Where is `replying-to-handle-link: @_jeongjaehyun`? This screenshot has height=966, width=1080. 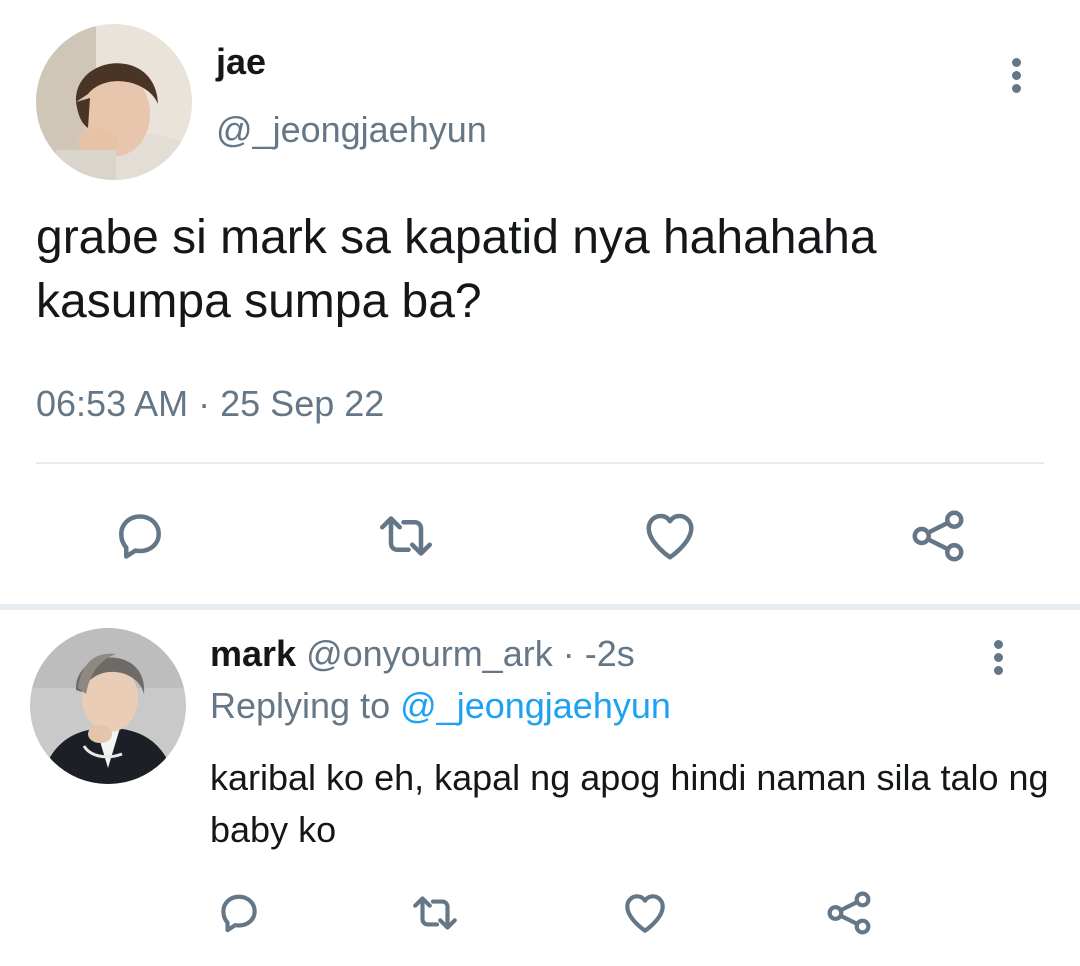
replying-to-handle-link: @_jeongjaehyun is located at coordinates (535, 705).